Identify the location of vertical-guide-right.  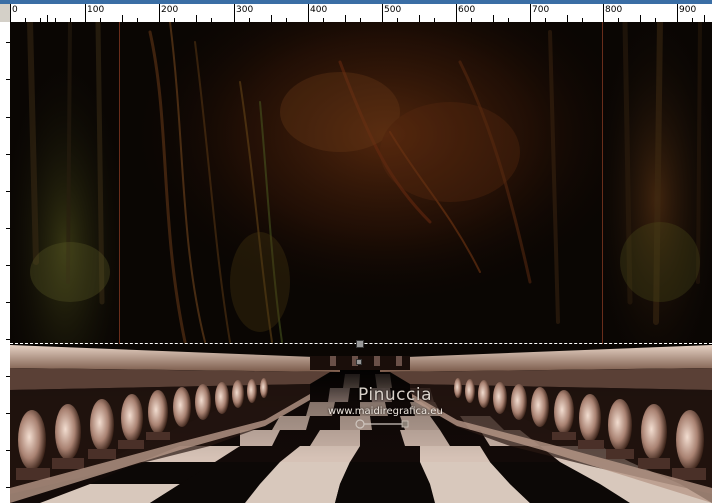
(602, 183).